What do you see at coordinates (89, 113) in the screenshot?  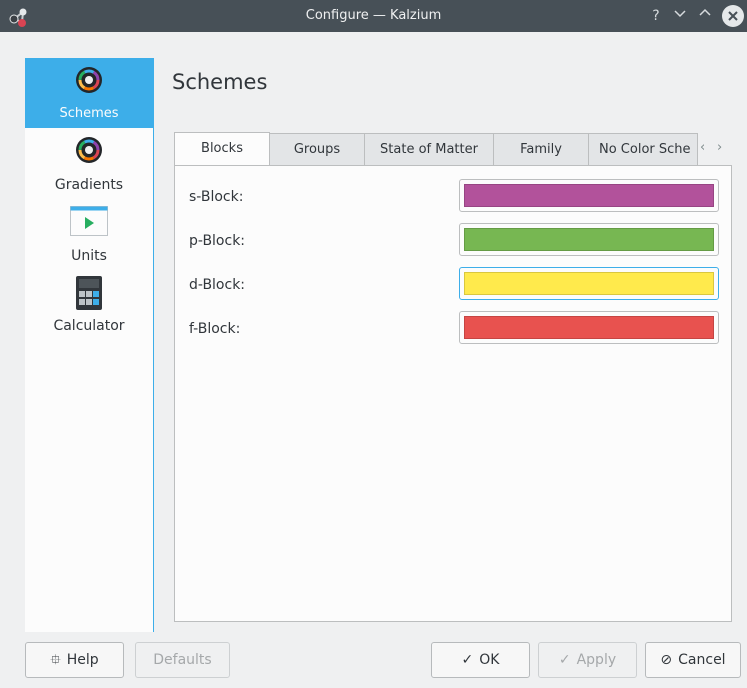 I see `sidebar-item-label: Schemes` at bounding box center [89, 113].